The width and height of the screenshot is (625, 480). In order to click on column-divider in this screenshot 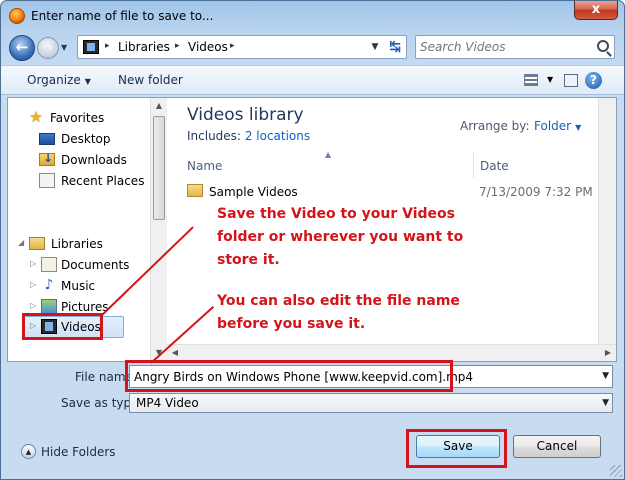, I will do `click(473, 165)`.